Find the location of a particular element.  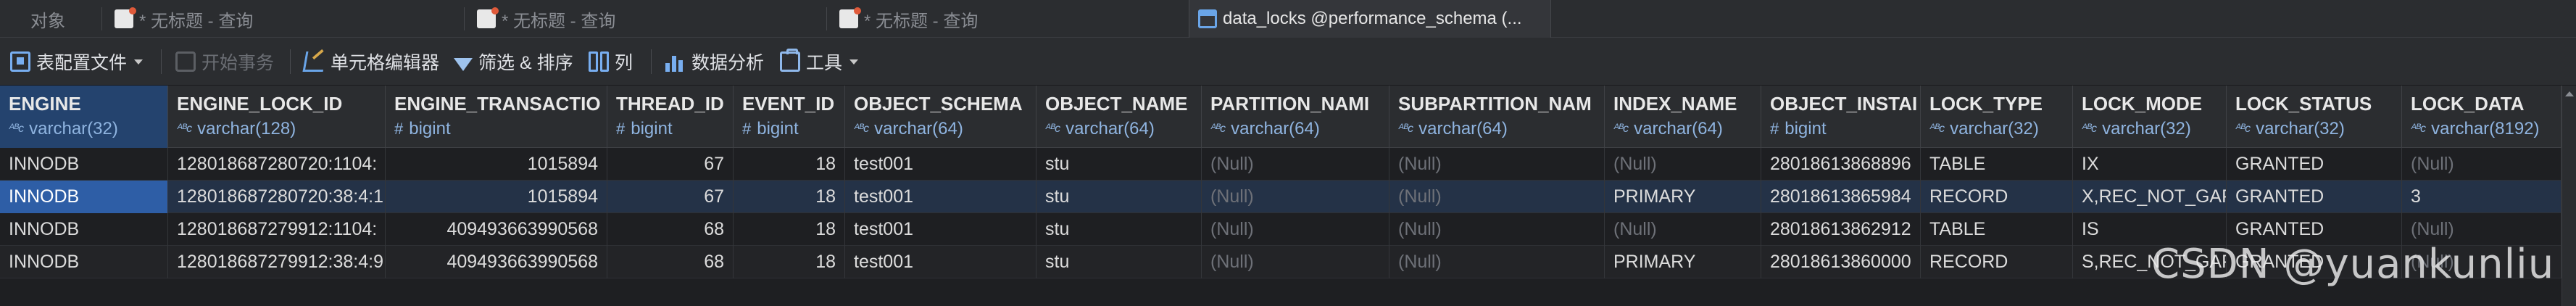

data-analysis-button: 数据分析 is located at coordinates (714, 62).